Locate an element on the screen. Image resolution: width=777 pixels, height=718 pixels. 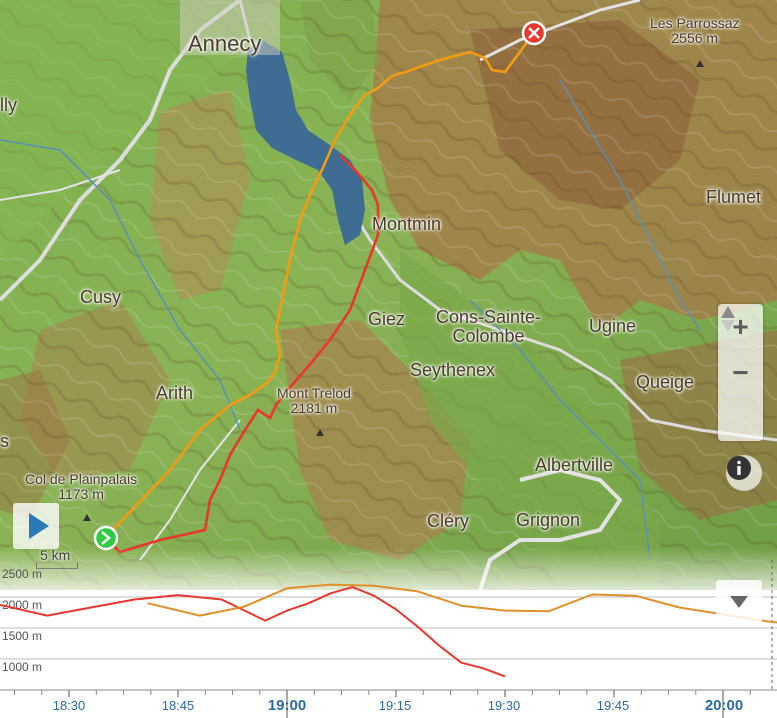
place-label: Albertville is located at coordinates (574, 465).